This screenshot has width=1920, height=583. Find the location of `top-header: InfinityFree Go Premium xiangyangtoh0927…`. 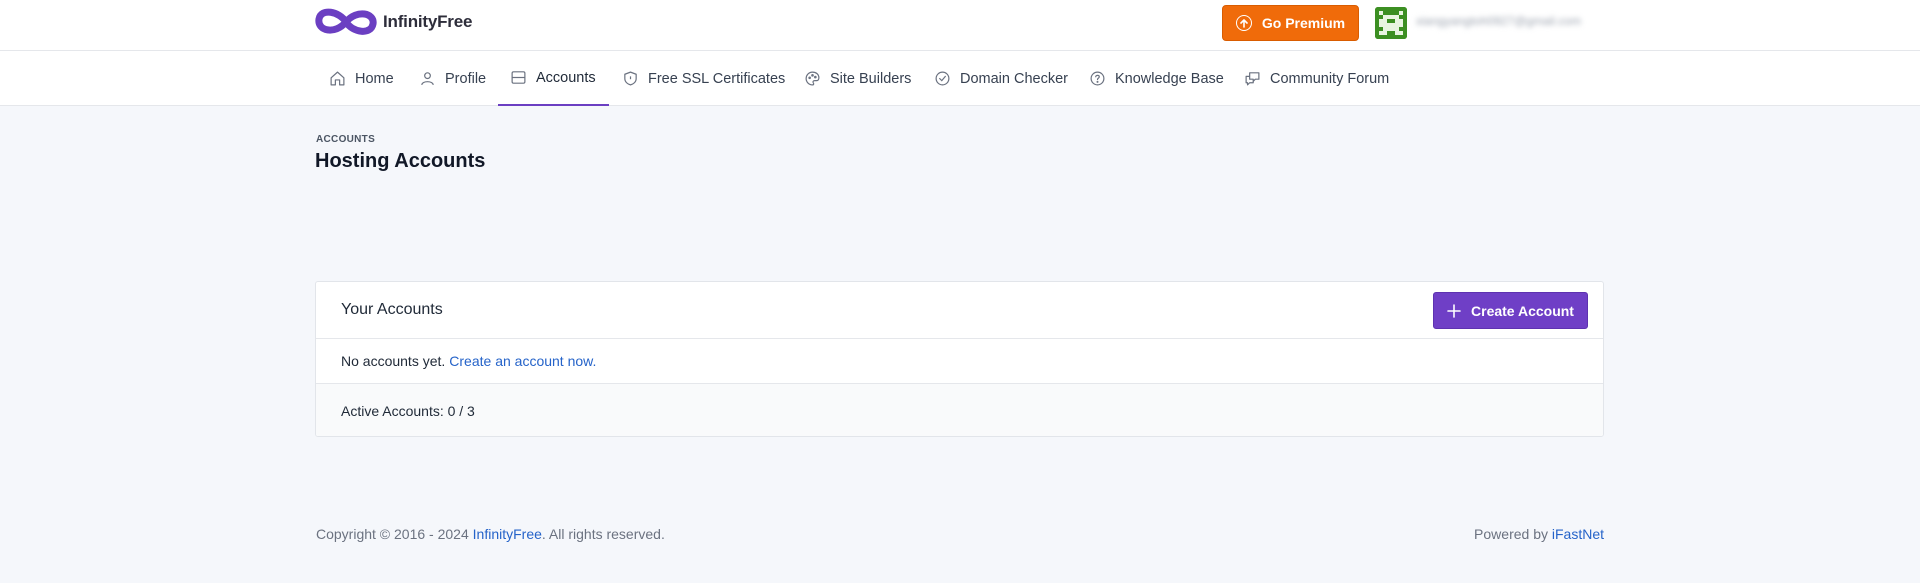

top-header: InfinityFree Go Premium xiangyangtoh0927… is located at coordinates (960, 25).